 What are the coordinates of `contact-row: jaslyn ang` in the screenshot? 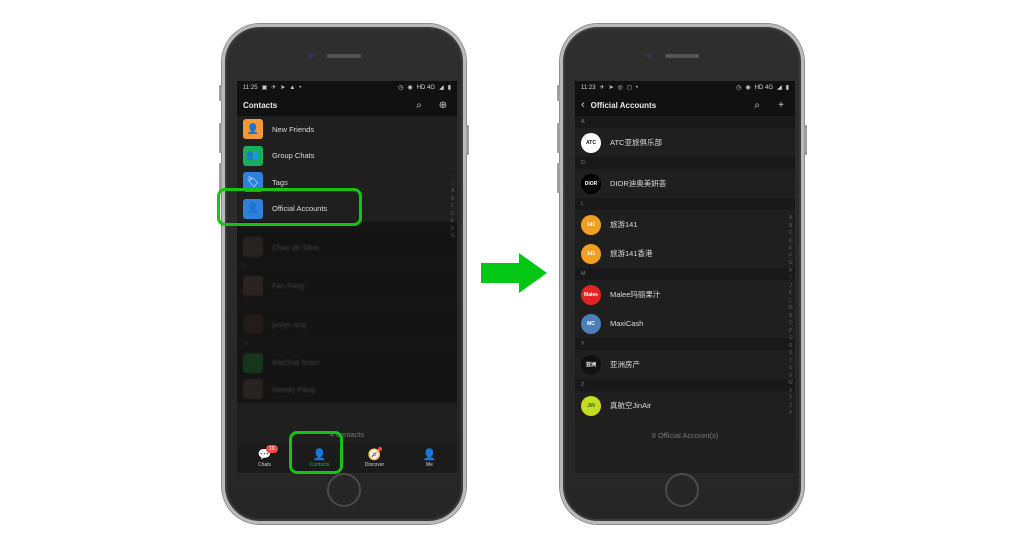 It's located at (347, 324).